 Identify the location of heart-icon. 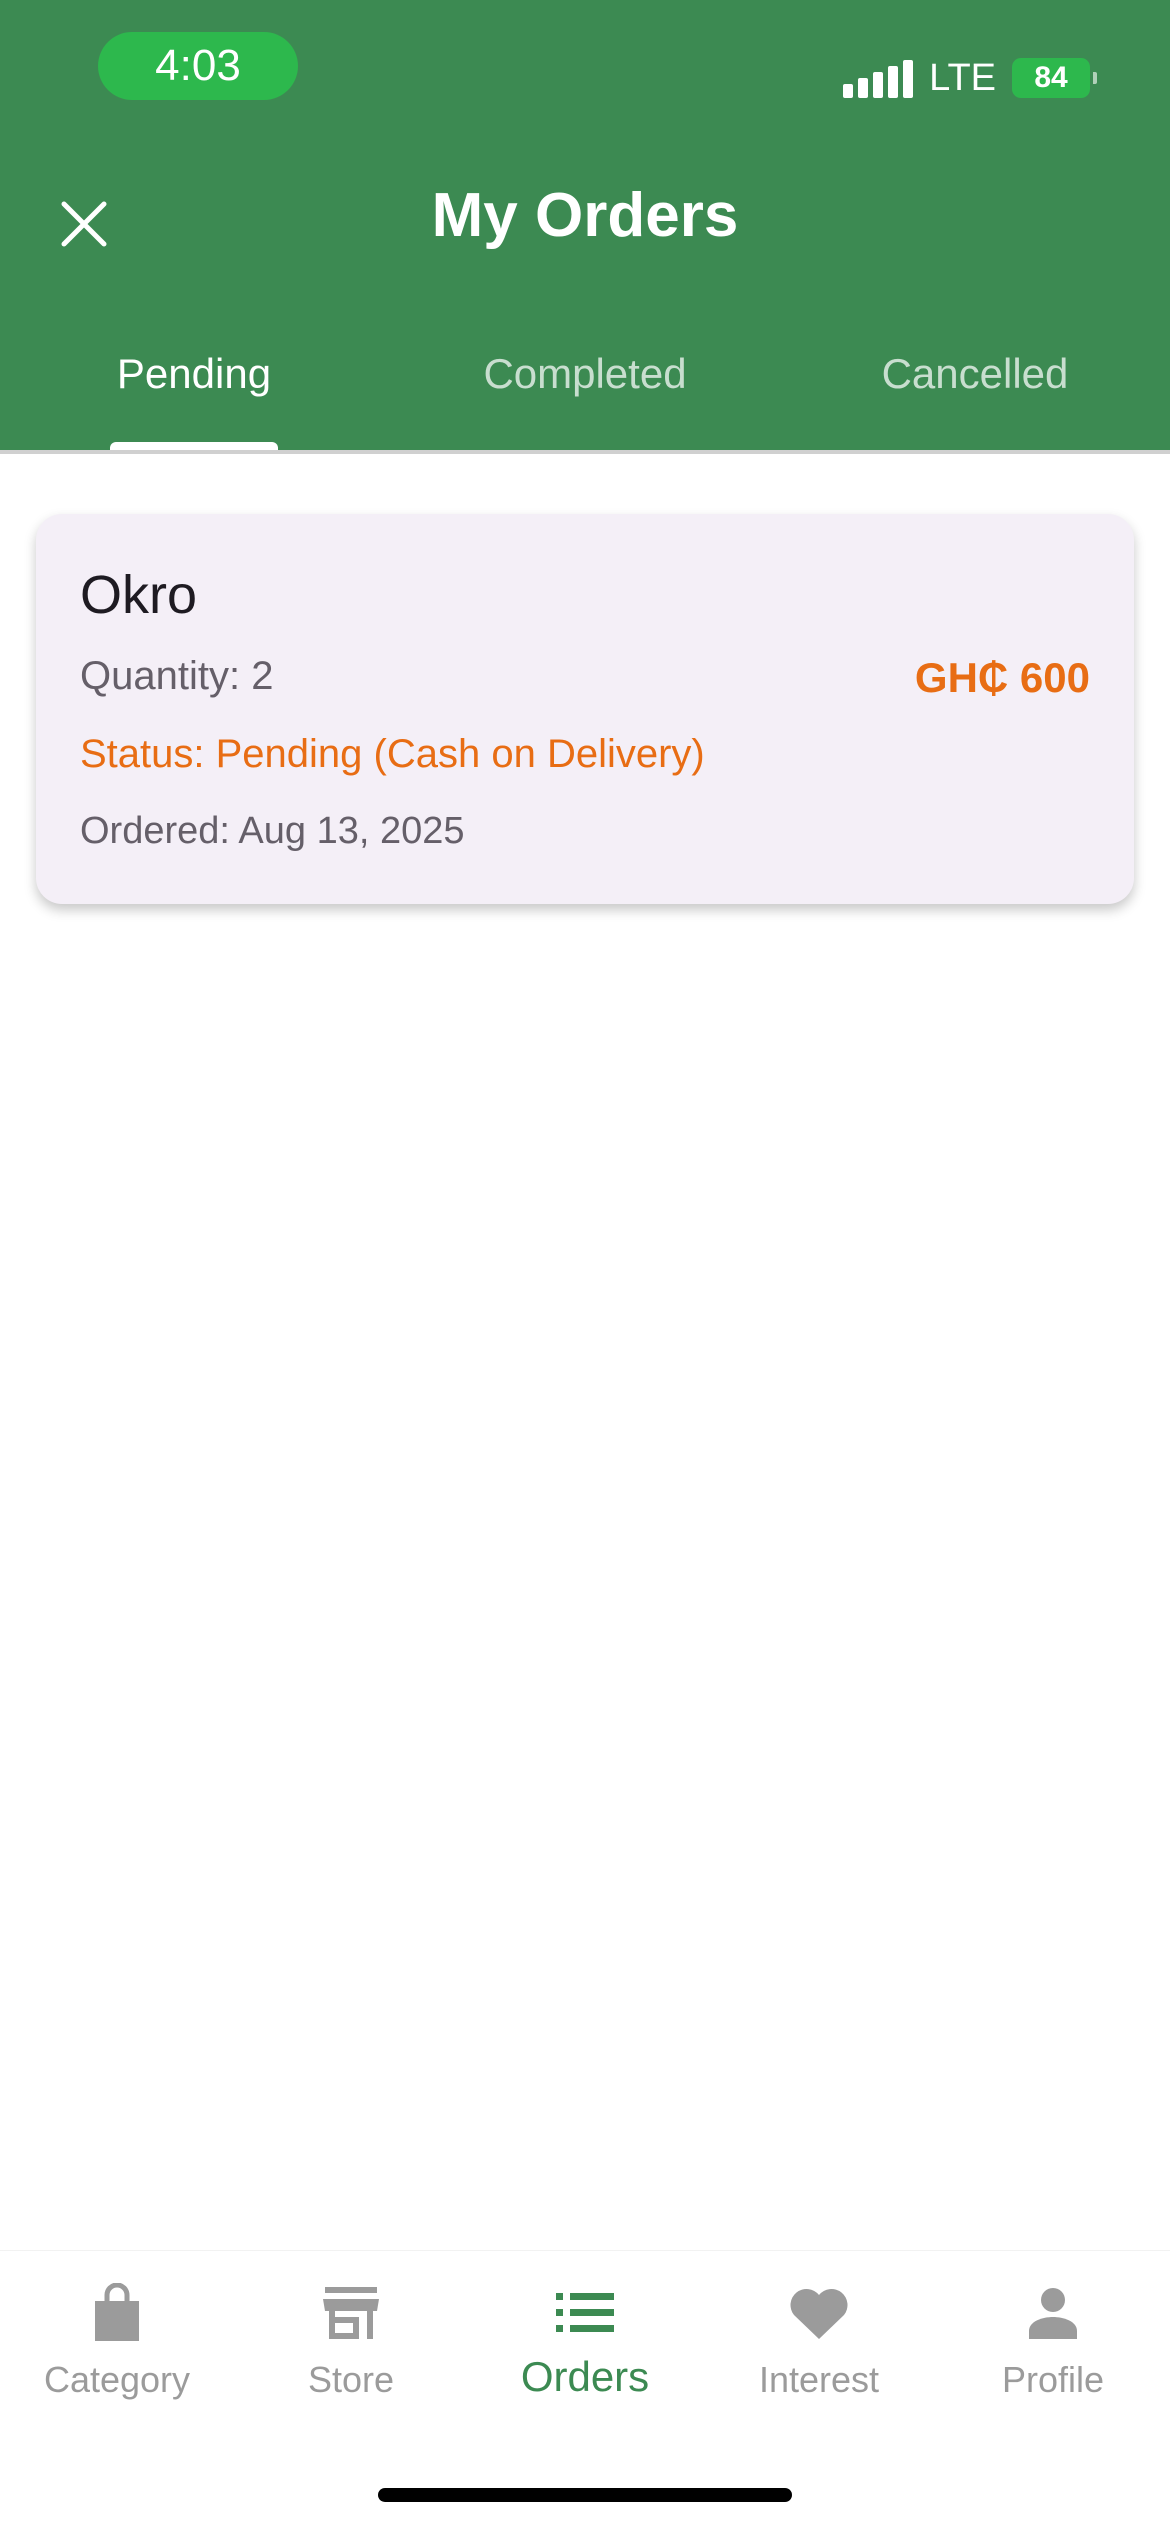
(819, 2313).